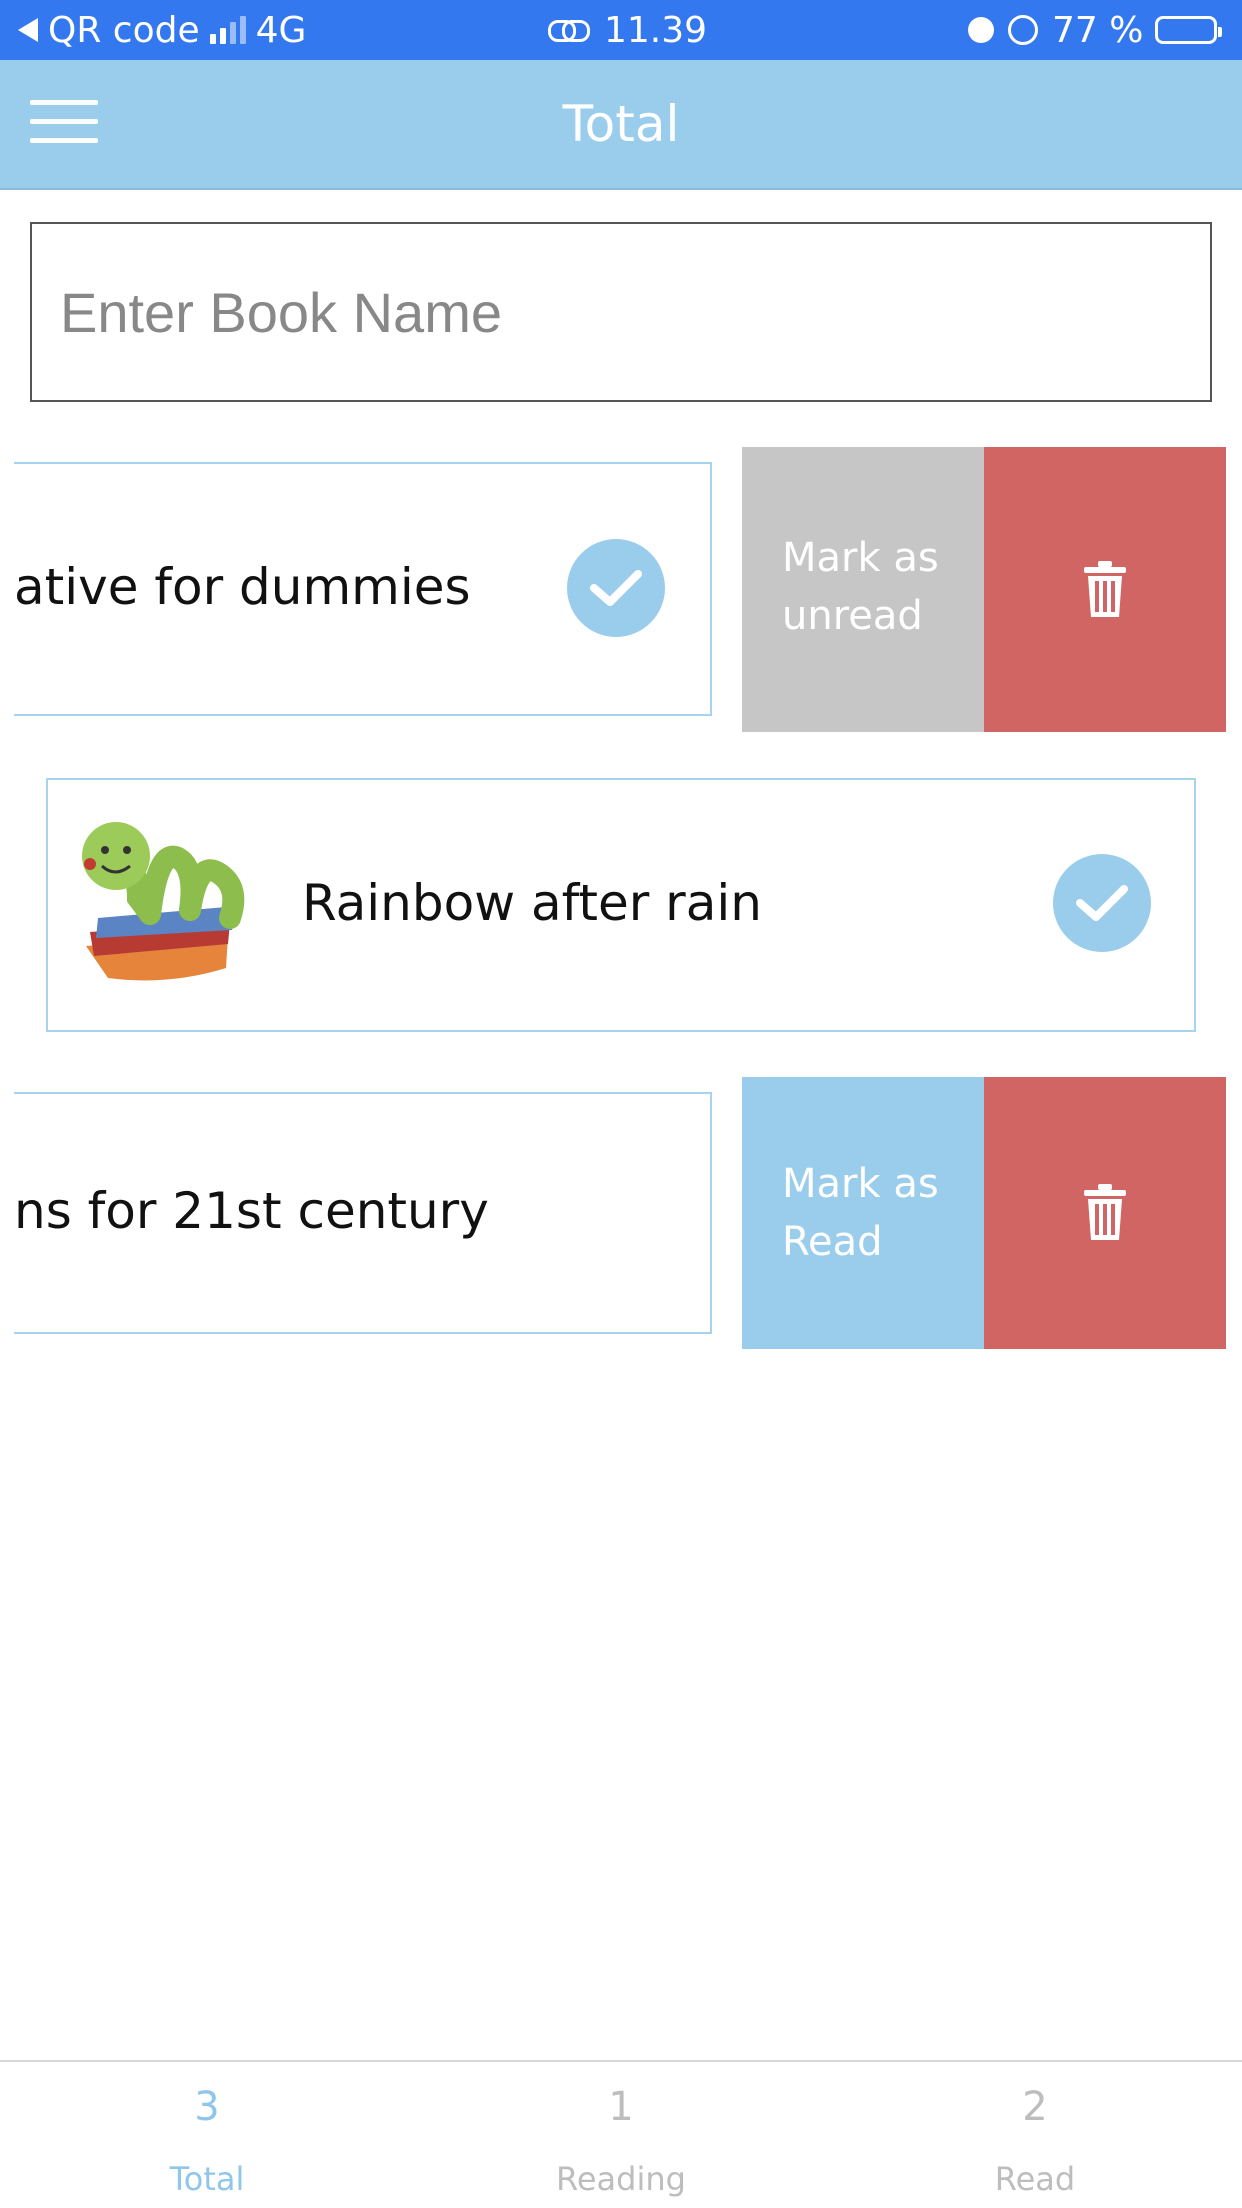  I want to click on back-app-label: QR code, so click(124, 30).